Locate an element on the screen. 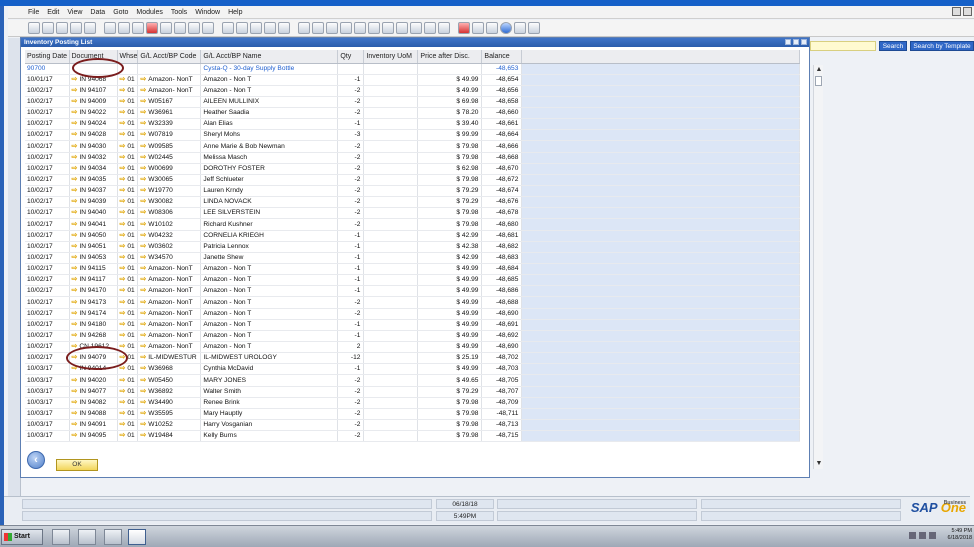 The height and width of the screenshot is (547, 974). close-form-icon is located at coordinates (464, 28).